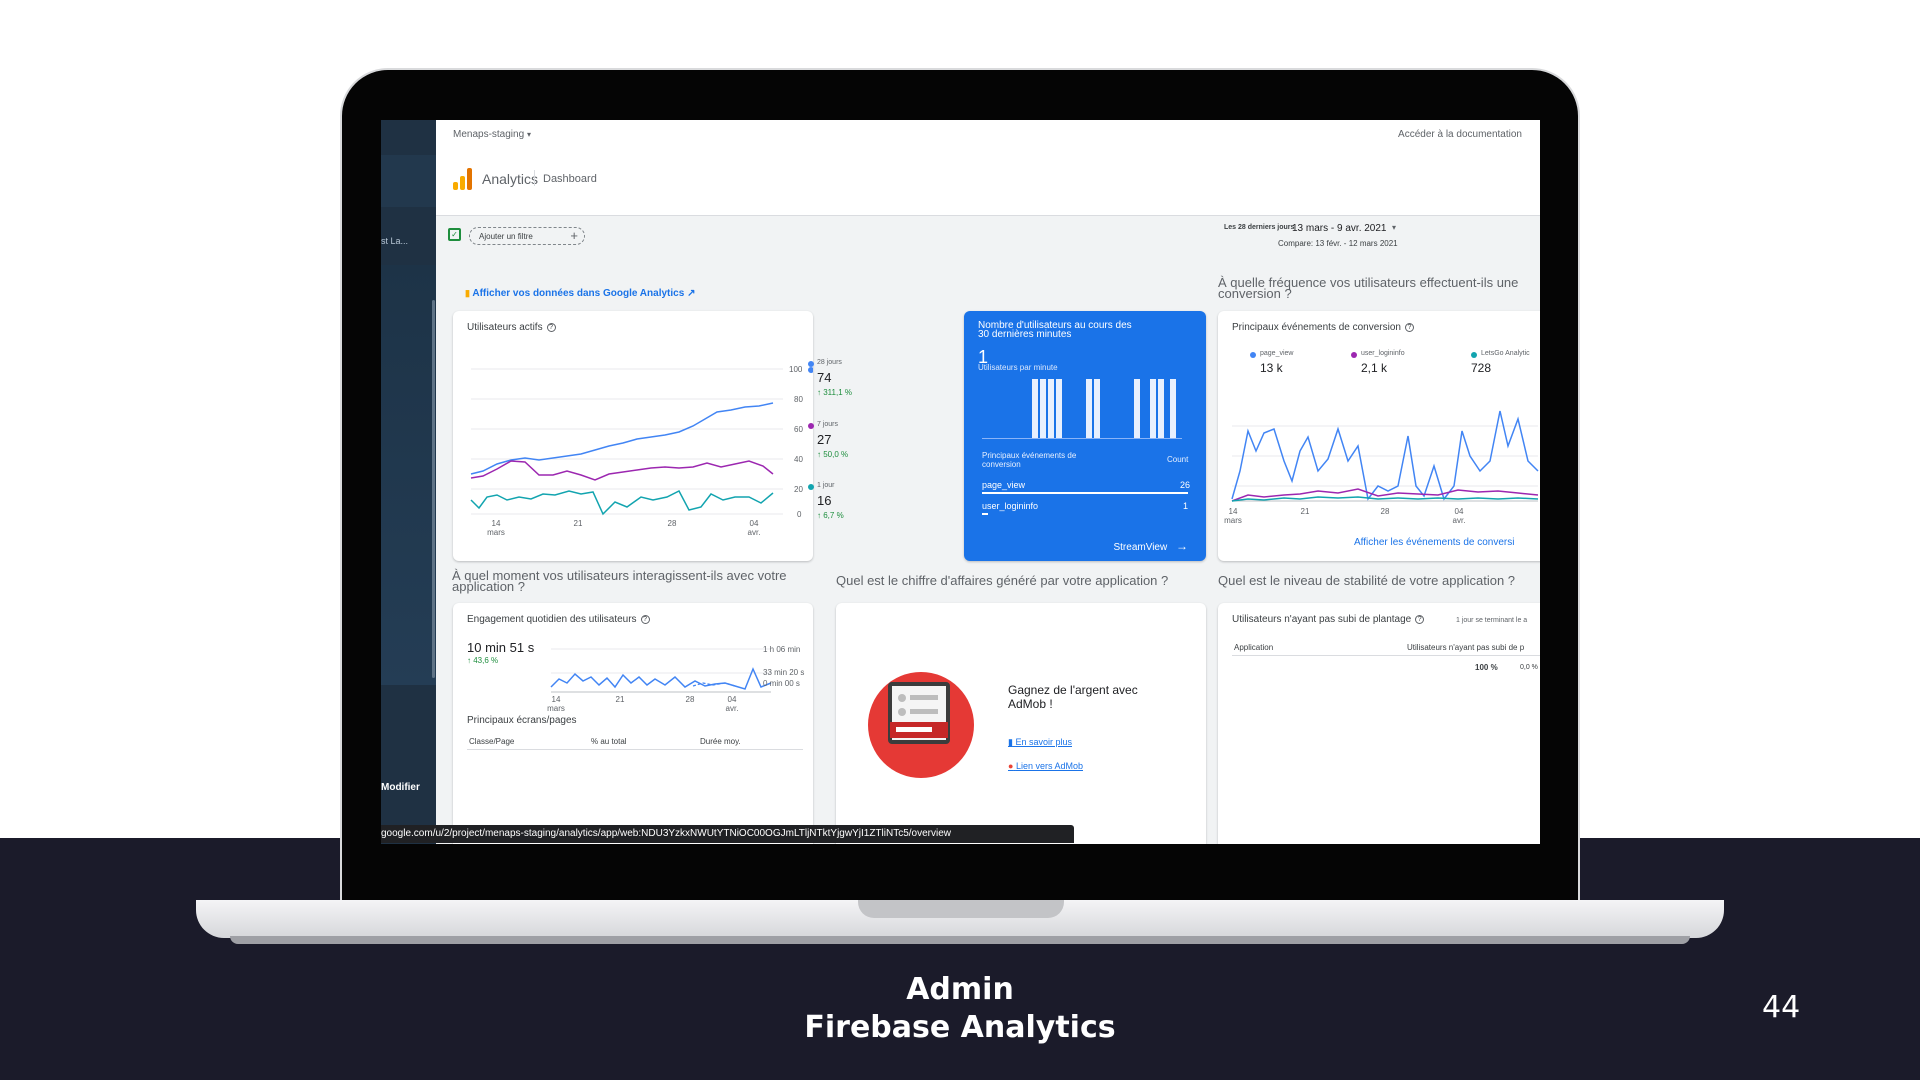 The image size is (1920, 1080). What do you see at coordinates (799, 514) in the screenshot?
I see `y-tick-label: 0` at bounding box center [799, 514].